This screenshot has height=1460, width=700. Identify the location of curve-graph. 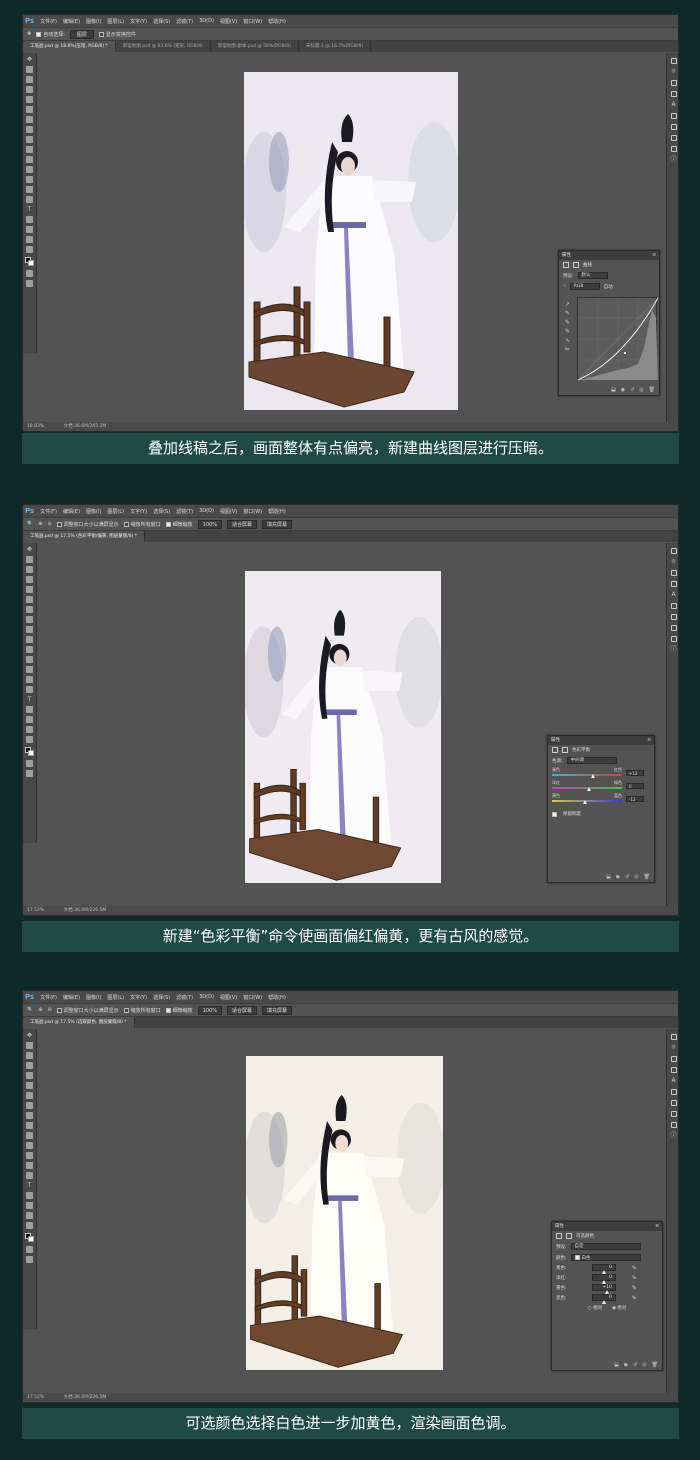
(618, 339).